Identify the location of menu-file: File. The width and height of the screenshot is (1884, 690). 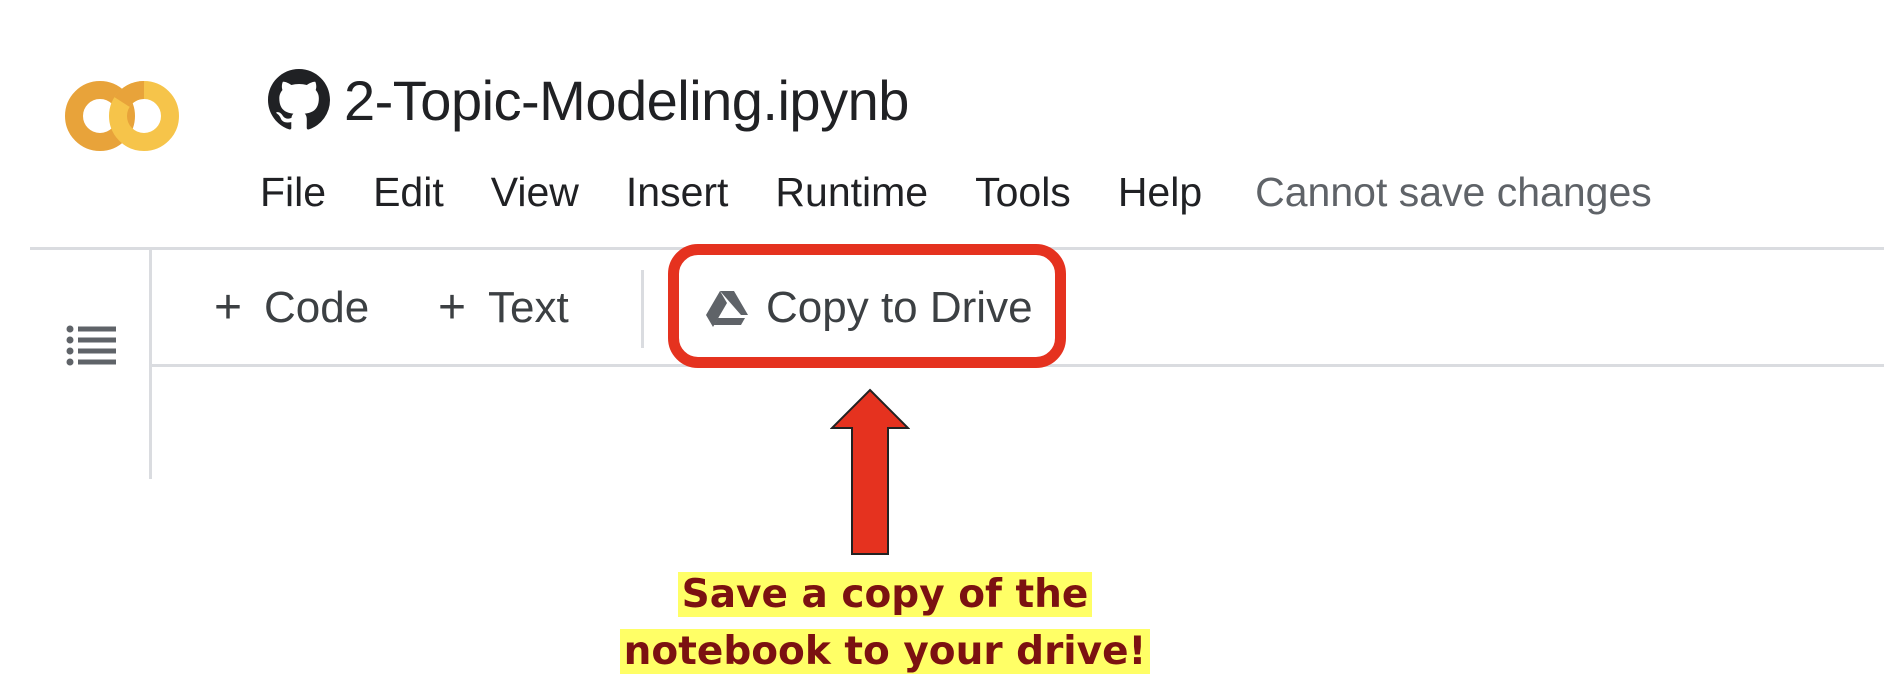
(293, 192).